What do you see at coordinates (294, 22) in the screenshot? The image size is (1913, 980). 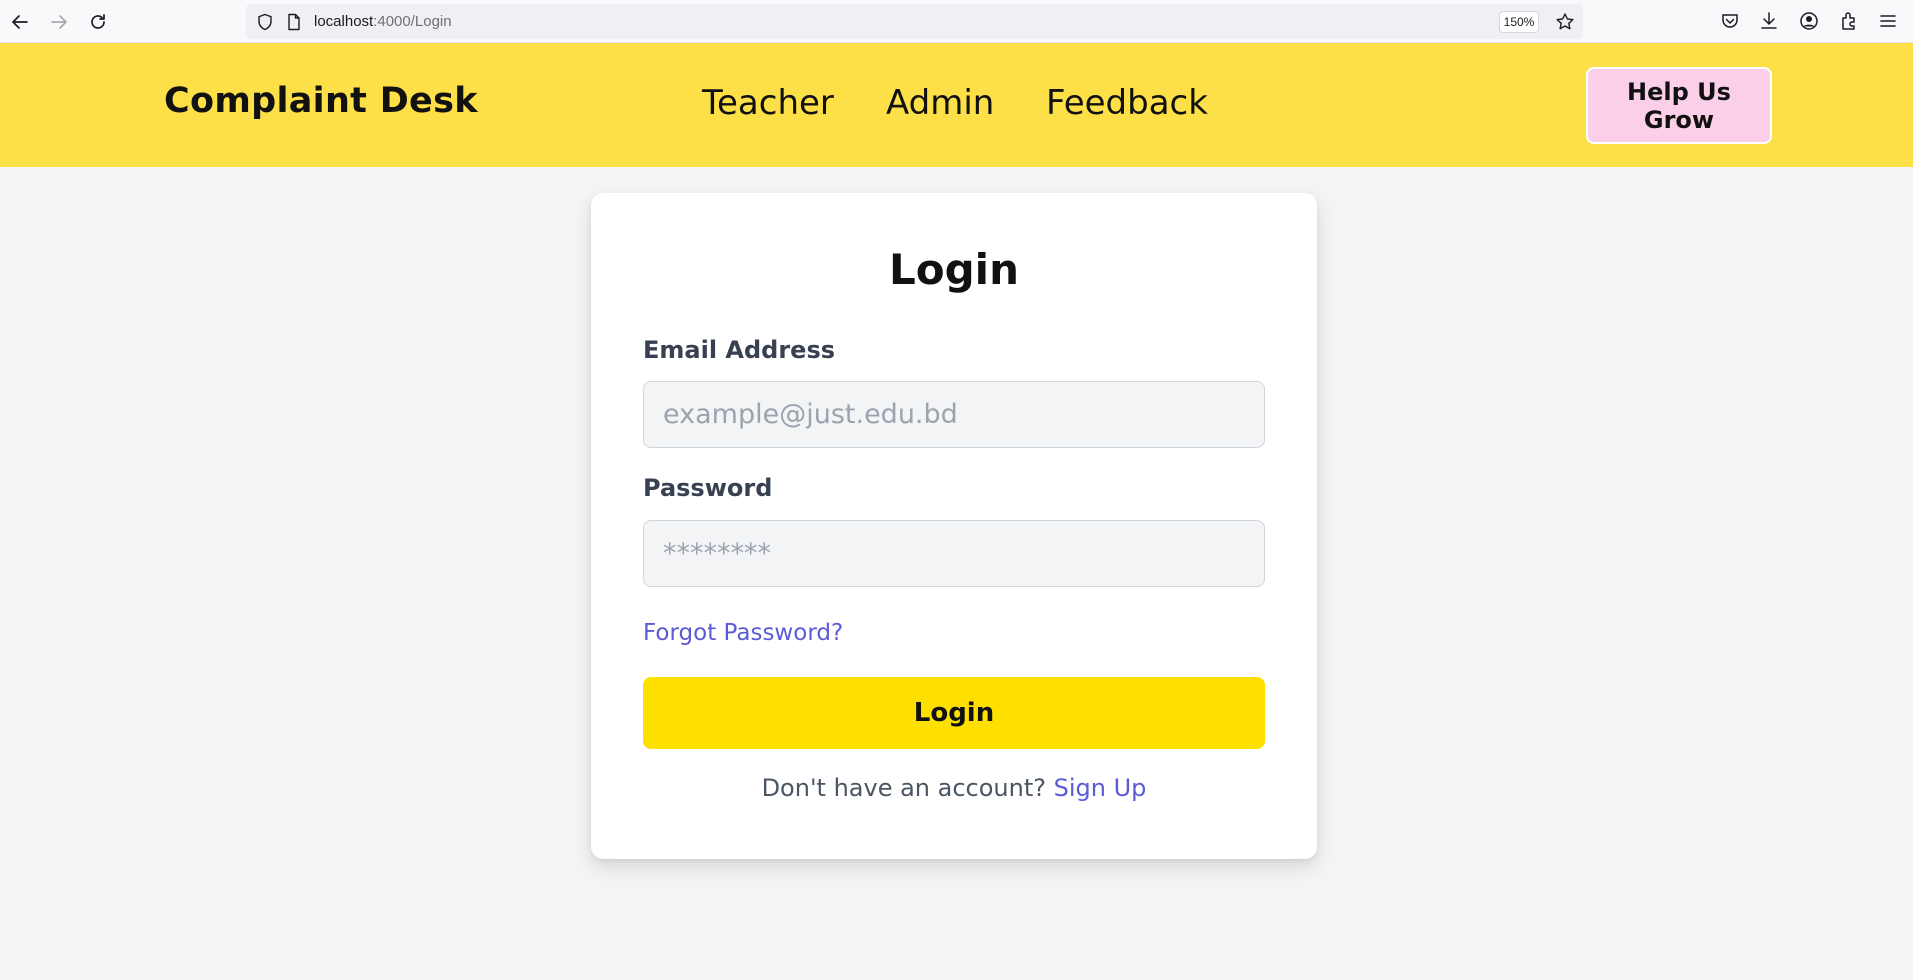 I see `page-icon` at bounding box center [294, 22].